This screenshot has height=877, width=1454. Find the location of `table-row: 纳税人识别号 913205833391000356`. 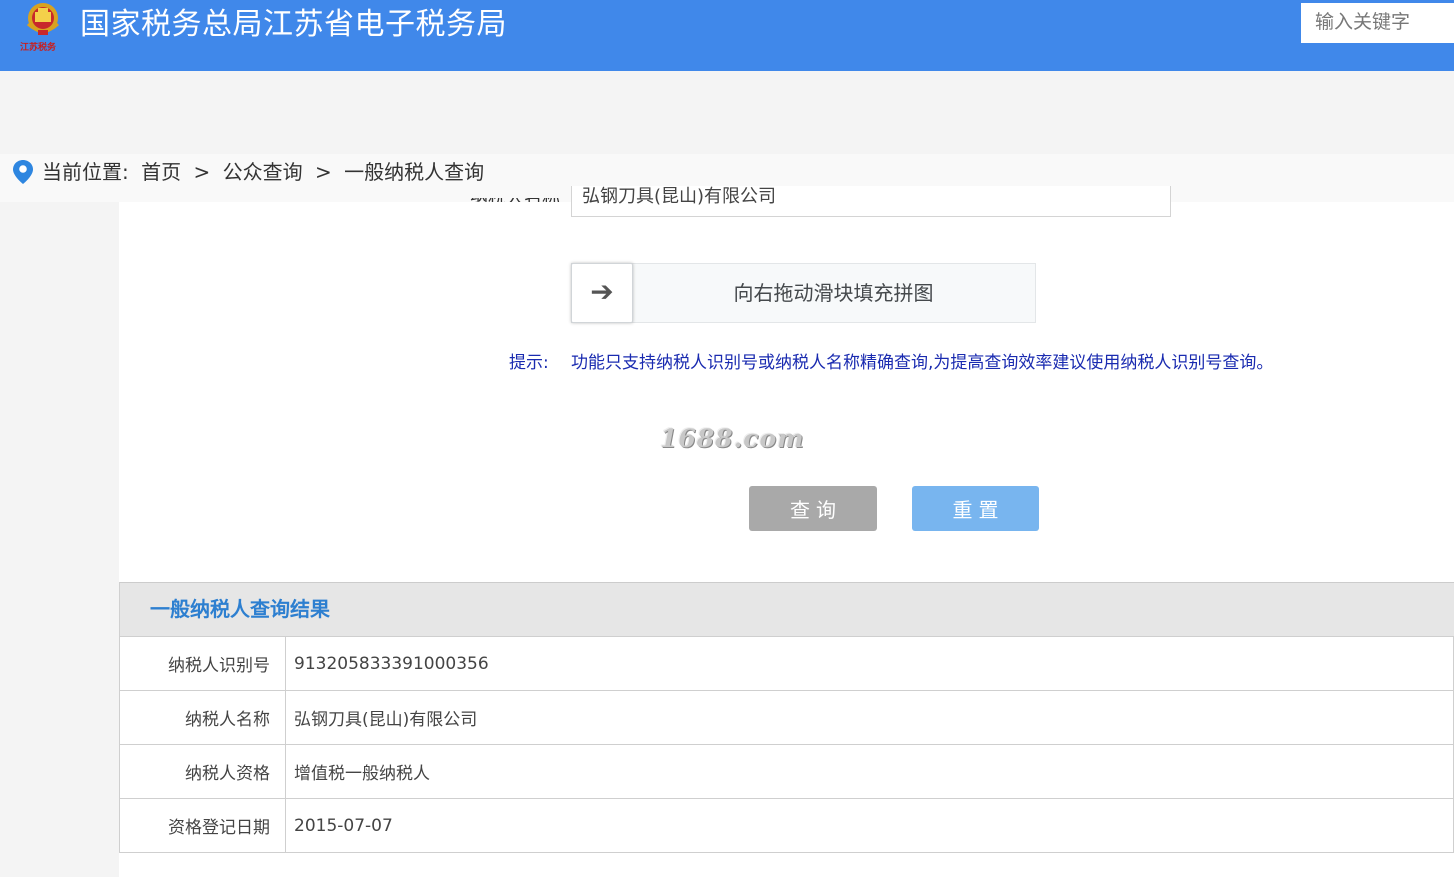

table-row: 纳税人识别号 913205833391000356 is located at coordinates (786, 663).